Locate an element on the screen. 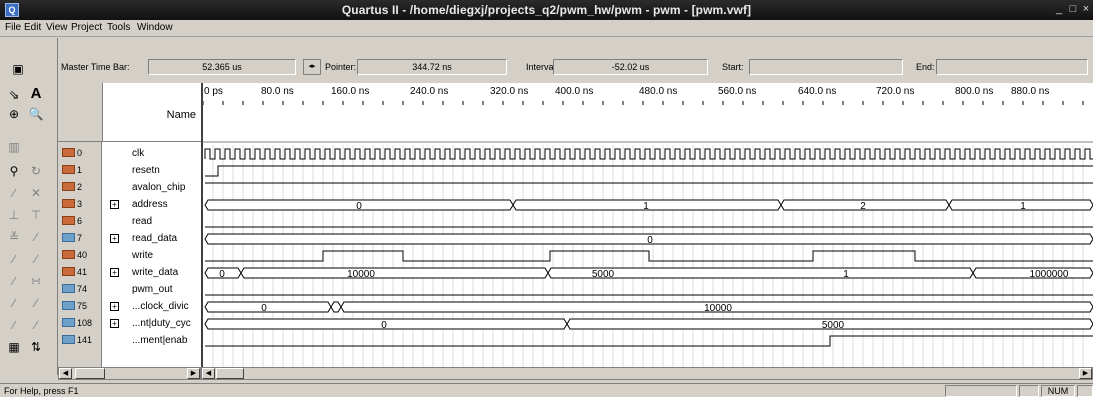 The width and height of the screenshot is (1093, 397). zoom-tool-icon: 🔍 is located at coordinates (36, 114).